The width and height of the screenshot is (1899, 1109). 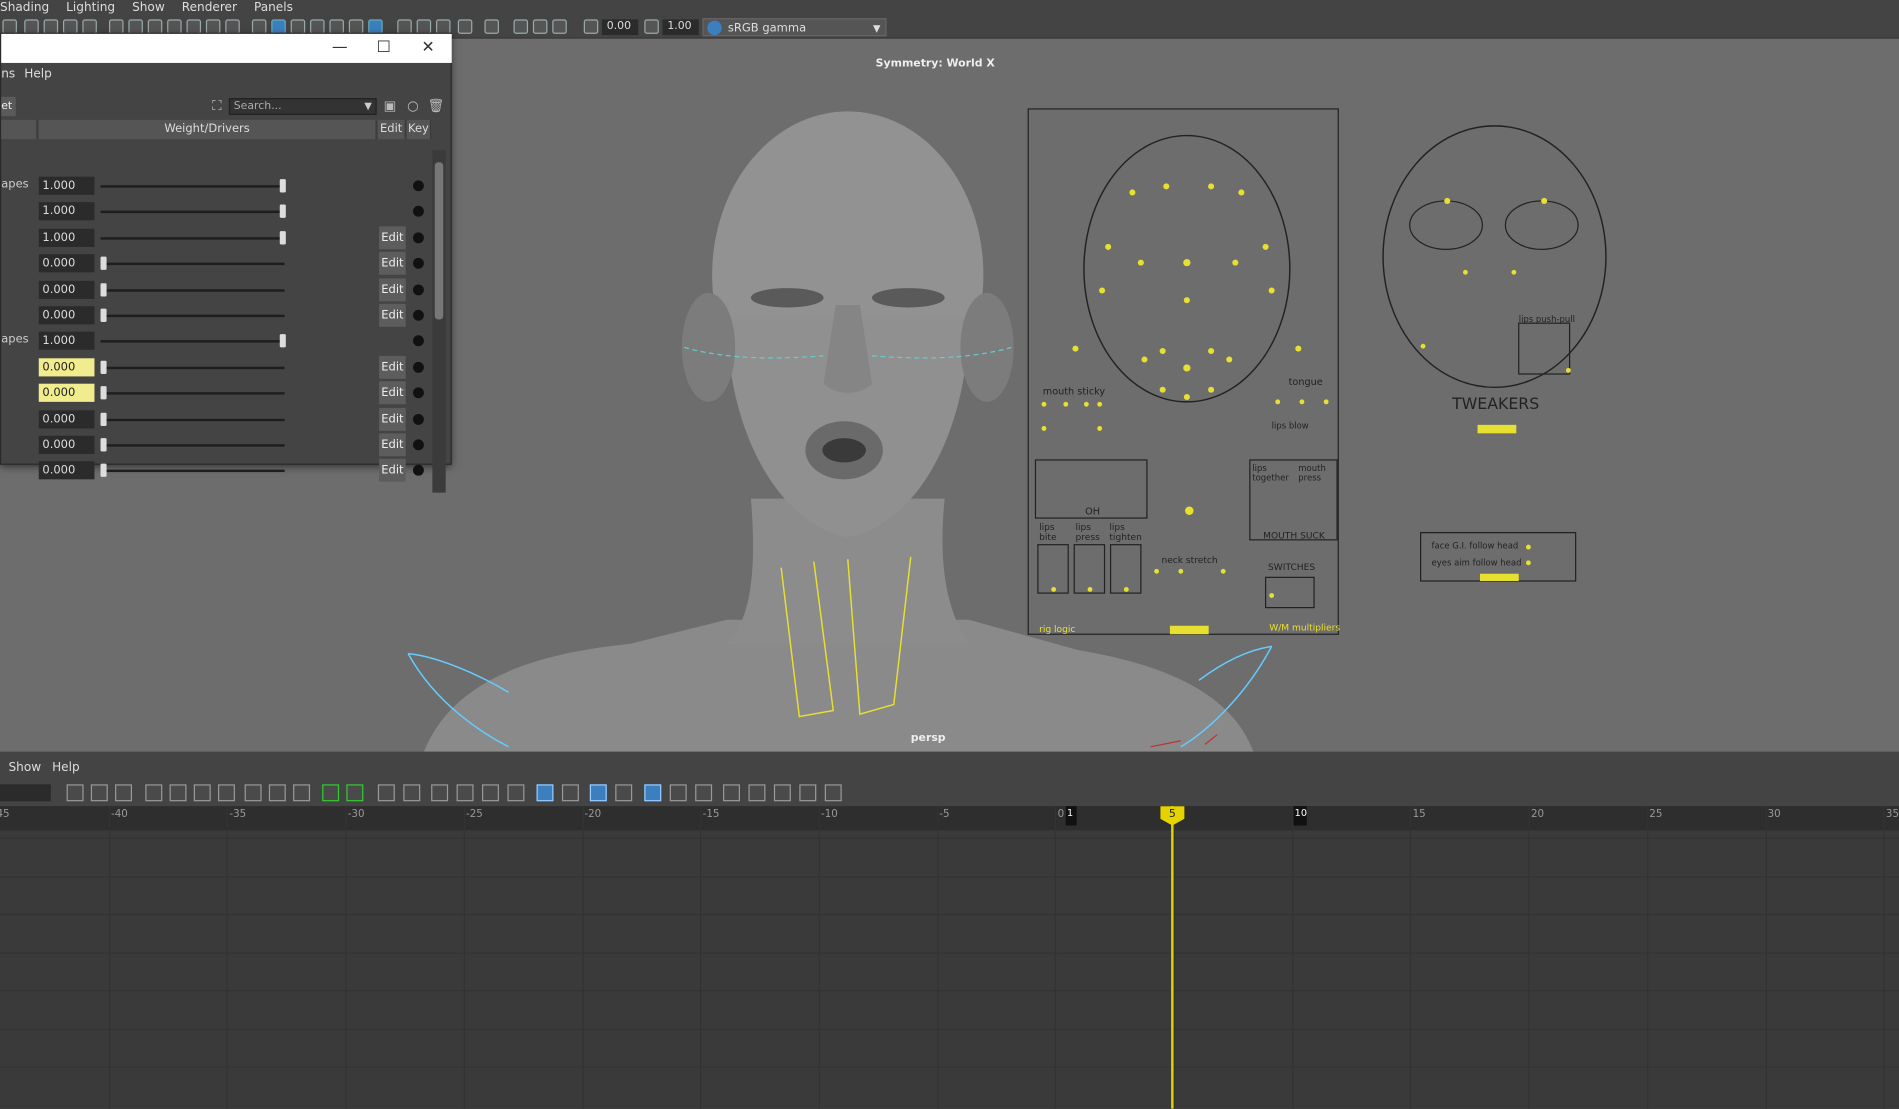 I want to click on shape-row: 1.000 Edit, so click(x=219, y=237).